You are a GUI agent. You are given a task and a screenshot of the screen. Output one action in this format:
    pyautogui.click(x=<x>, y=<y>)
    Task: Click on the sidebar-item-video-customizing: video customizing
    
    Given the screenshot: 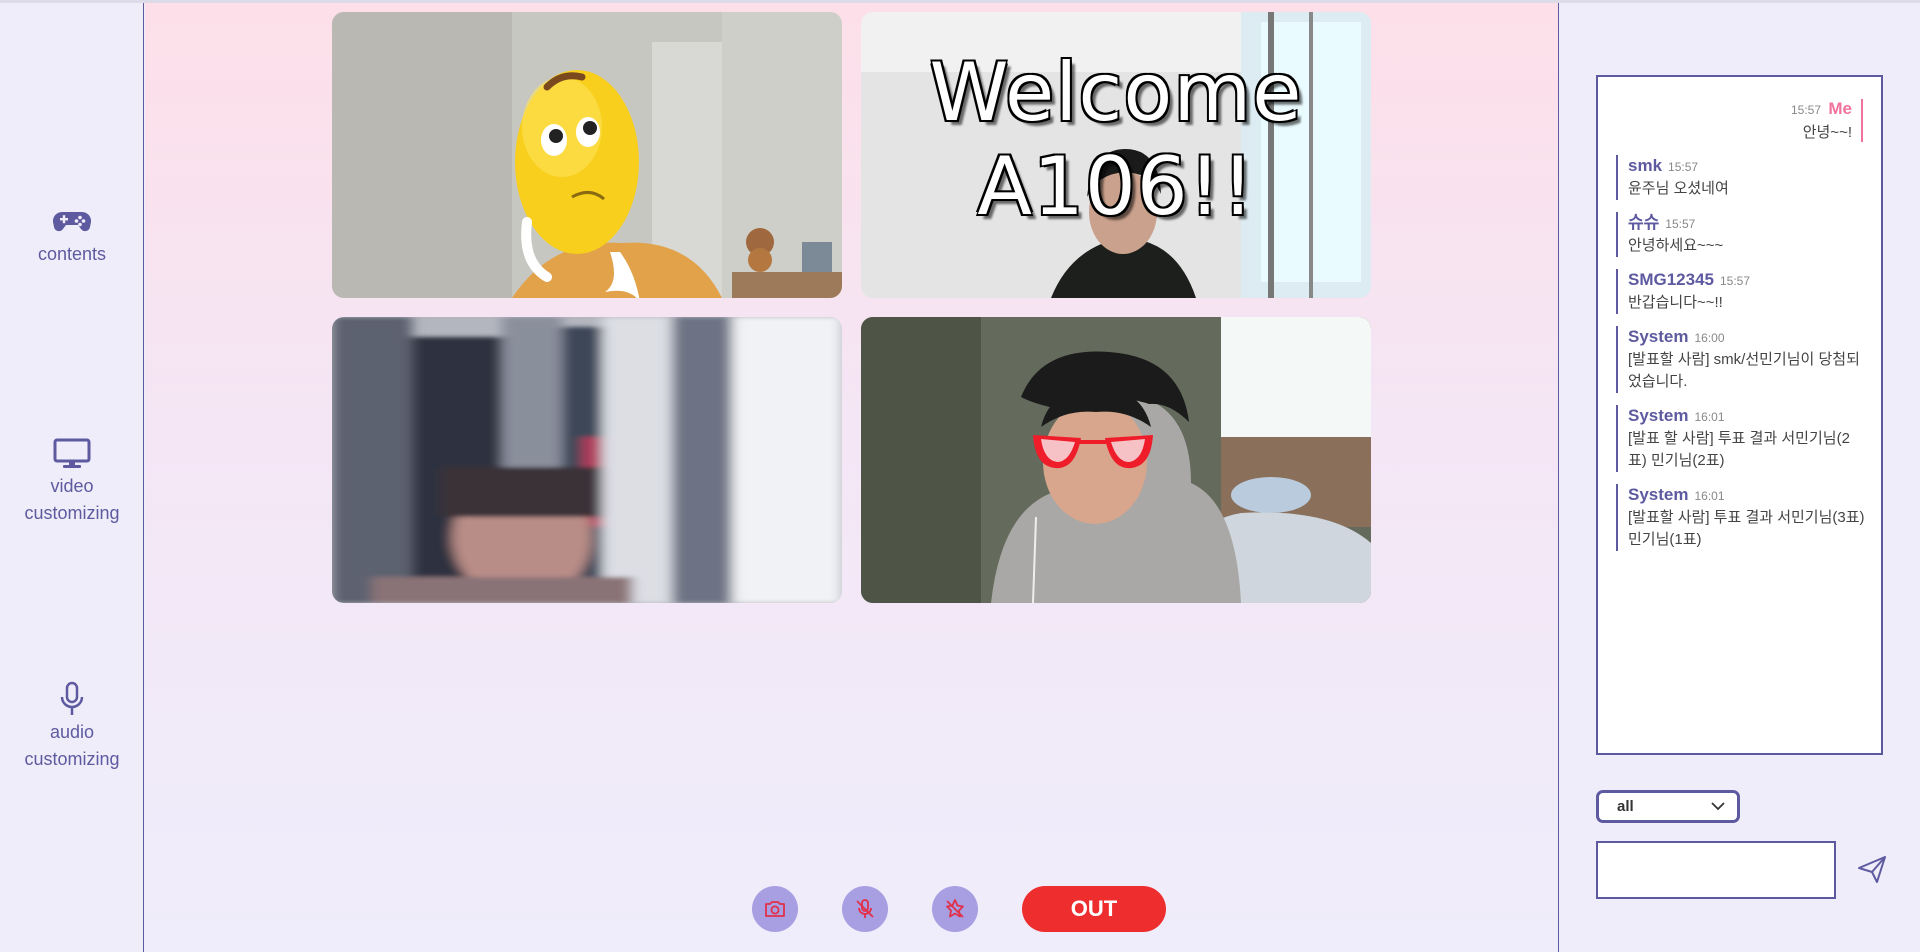 What is the action you would take?
    pyautogui.click(x=72, y=481)
    